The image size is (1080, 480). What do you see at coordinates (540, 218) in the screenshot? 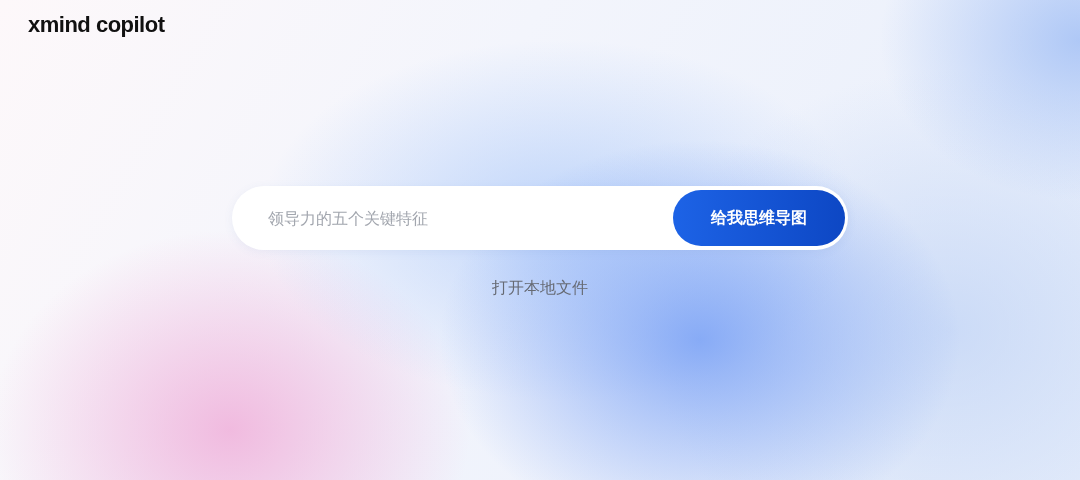
I see `prompt-field: 领导力的五个关键特征 给我思维导图` at bounding box center [540, 218].